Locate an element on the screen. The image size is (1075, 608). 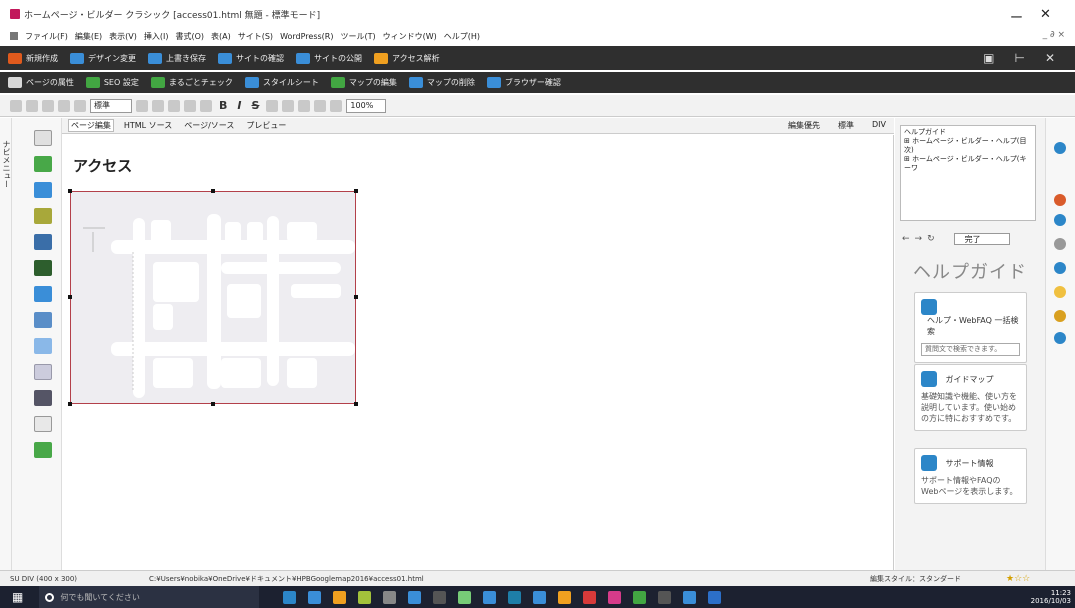
taskbar-search: 何でも聞いてください is located at coordinates (149, 597).